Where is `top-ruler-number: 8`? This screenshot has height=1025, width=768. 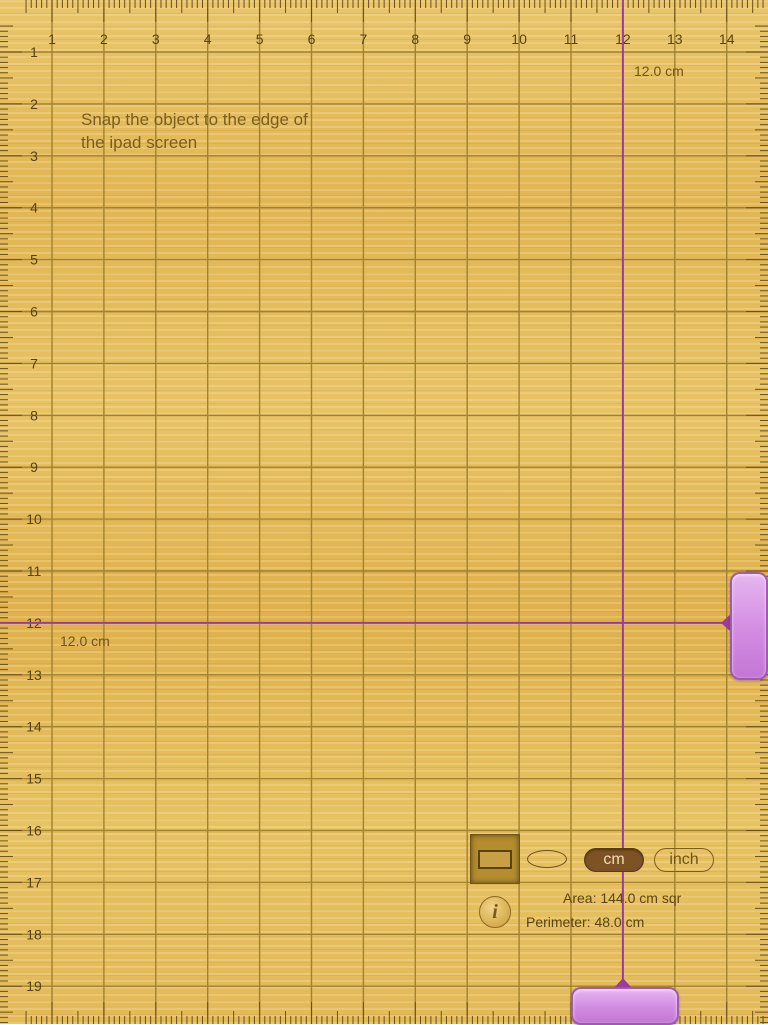 top-ruler-number: 8 is located at coordinates (415, 39).